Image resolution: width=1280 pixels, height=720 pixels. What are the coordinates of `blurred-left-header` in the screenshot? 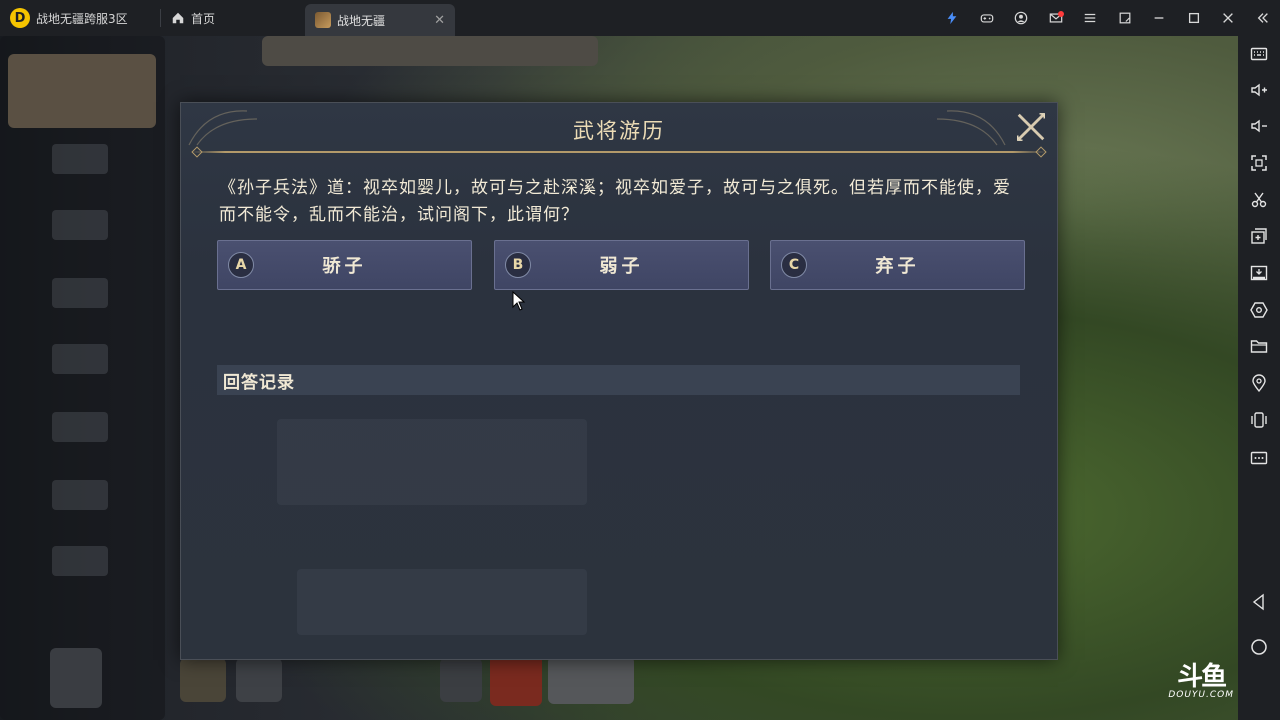 It's located at (82, 91).